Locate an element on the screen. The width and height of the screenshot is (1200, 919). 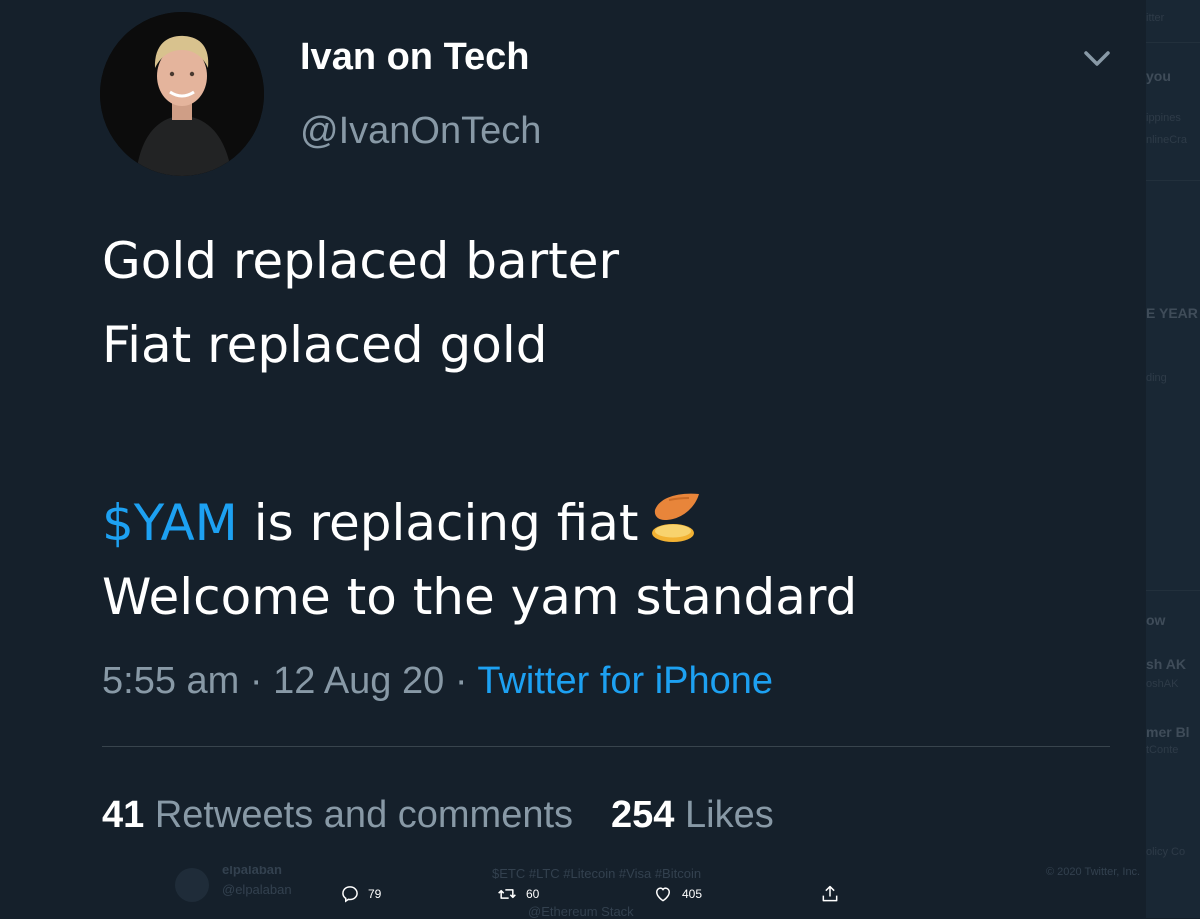
retweets-count: 41 is located at coordinates (123, 815).